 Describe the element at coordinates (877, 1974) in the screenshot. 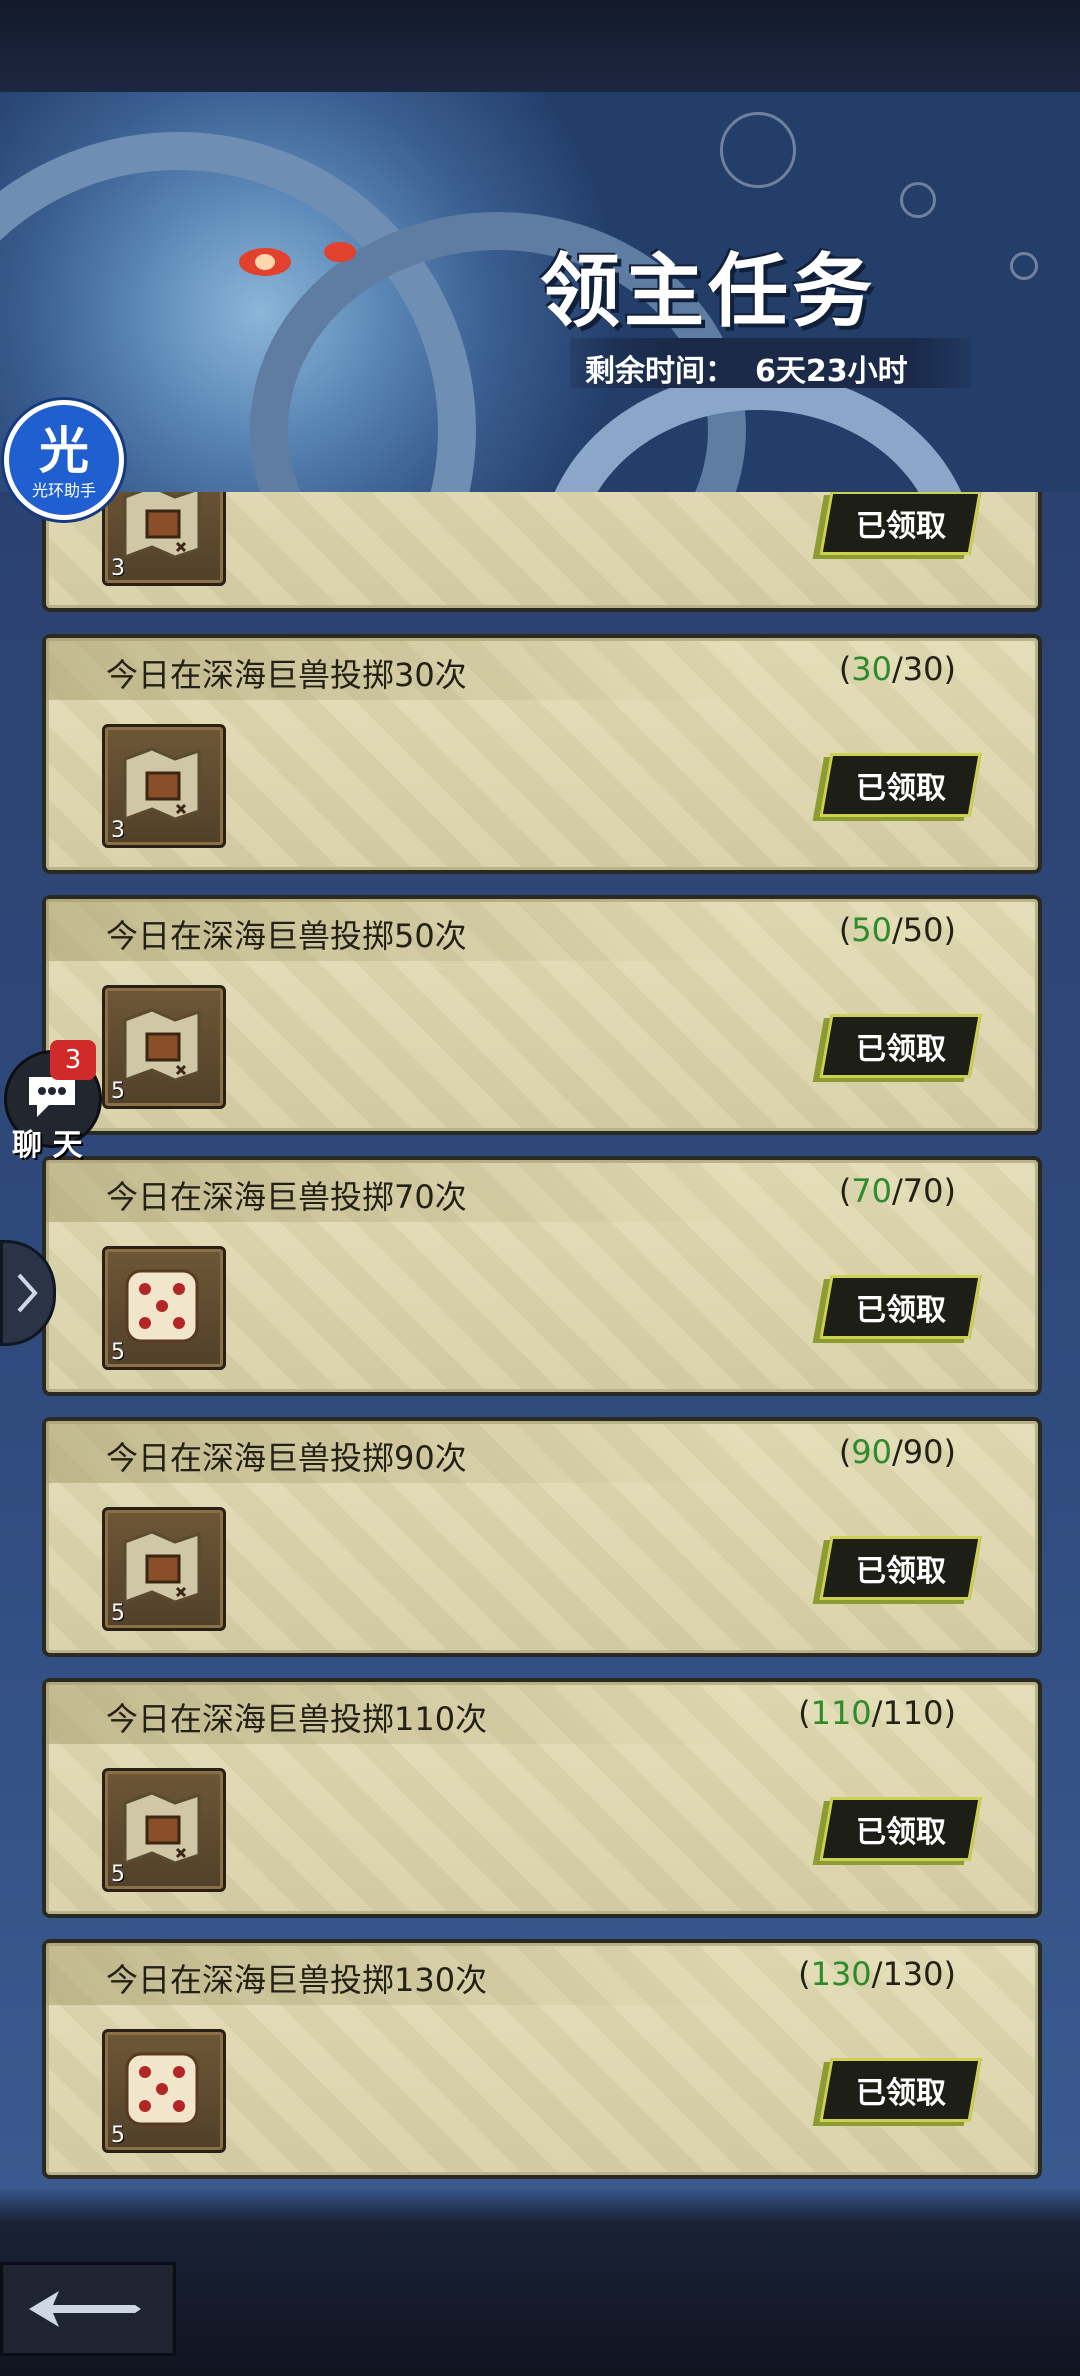

I see `task-progress: (130/130)` at that location.